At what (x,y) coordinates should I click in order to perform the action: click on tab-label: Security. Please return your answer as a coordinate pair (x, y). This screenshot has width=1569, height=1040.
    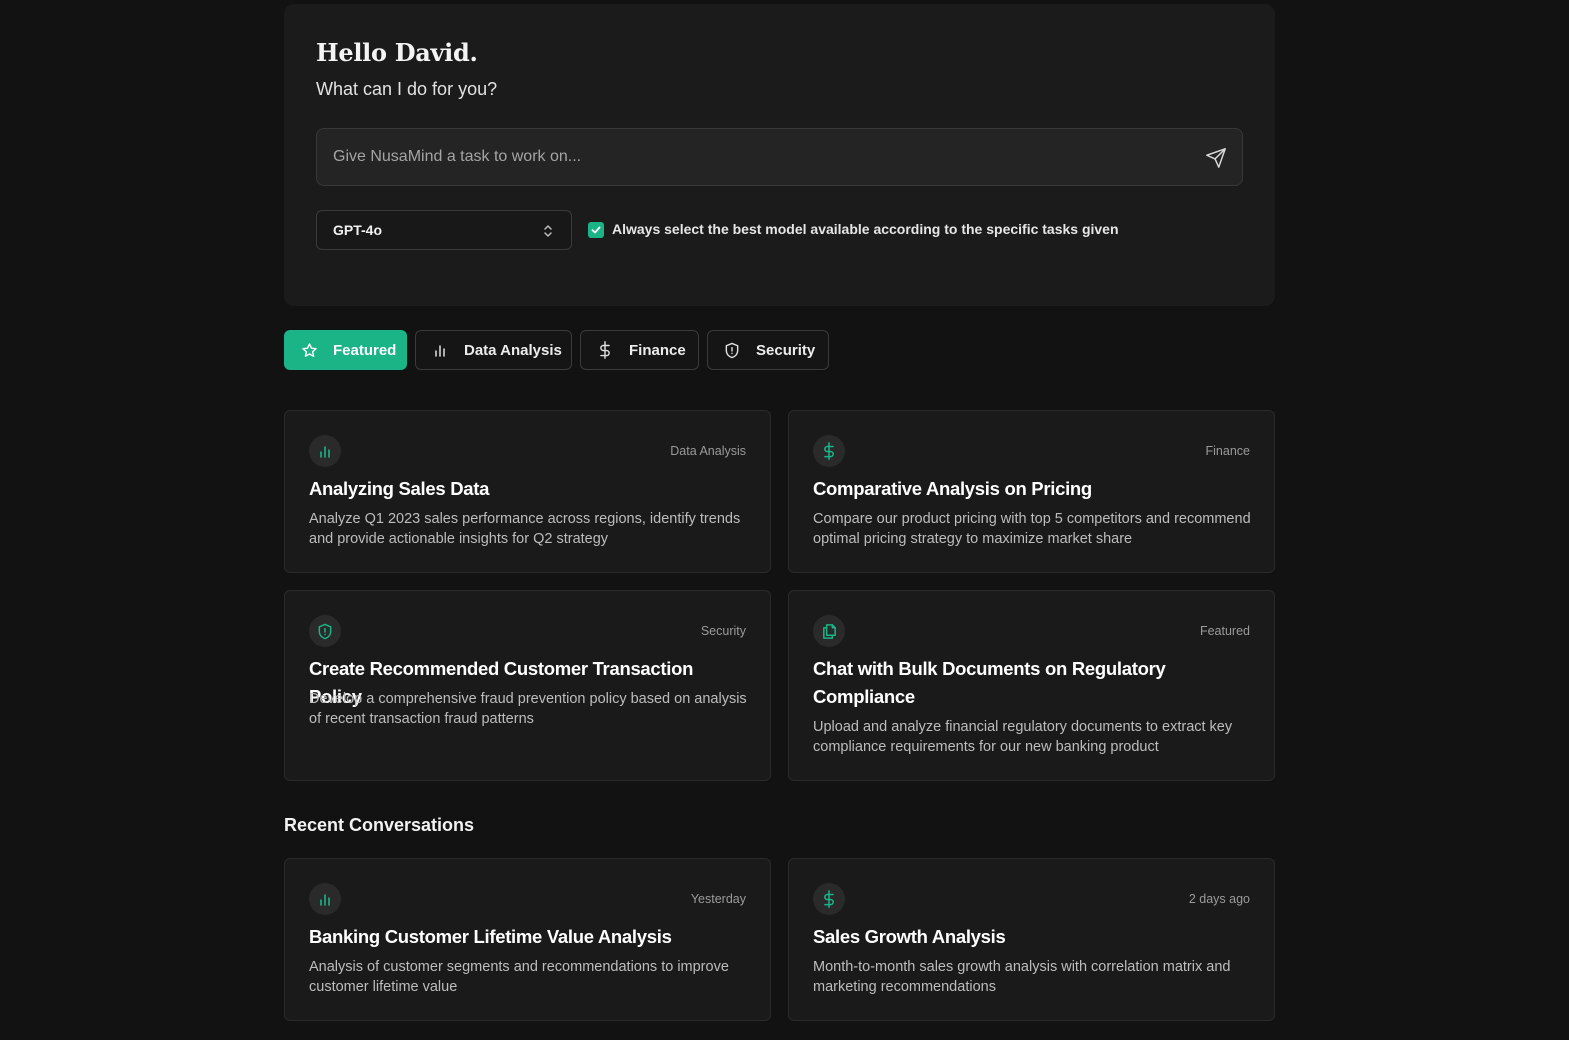
    Looking at the image, I should click on (786, 350).